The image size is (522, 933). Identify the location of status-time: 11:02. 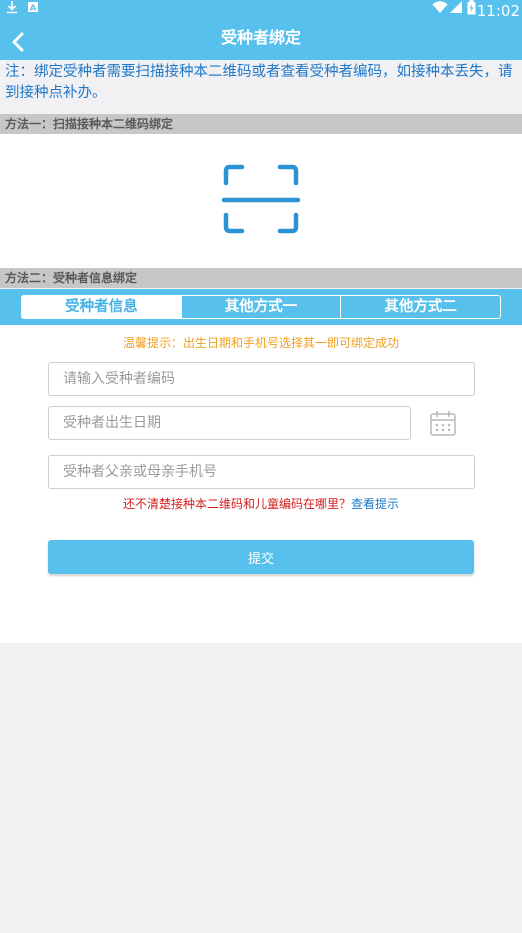
(498, 11).